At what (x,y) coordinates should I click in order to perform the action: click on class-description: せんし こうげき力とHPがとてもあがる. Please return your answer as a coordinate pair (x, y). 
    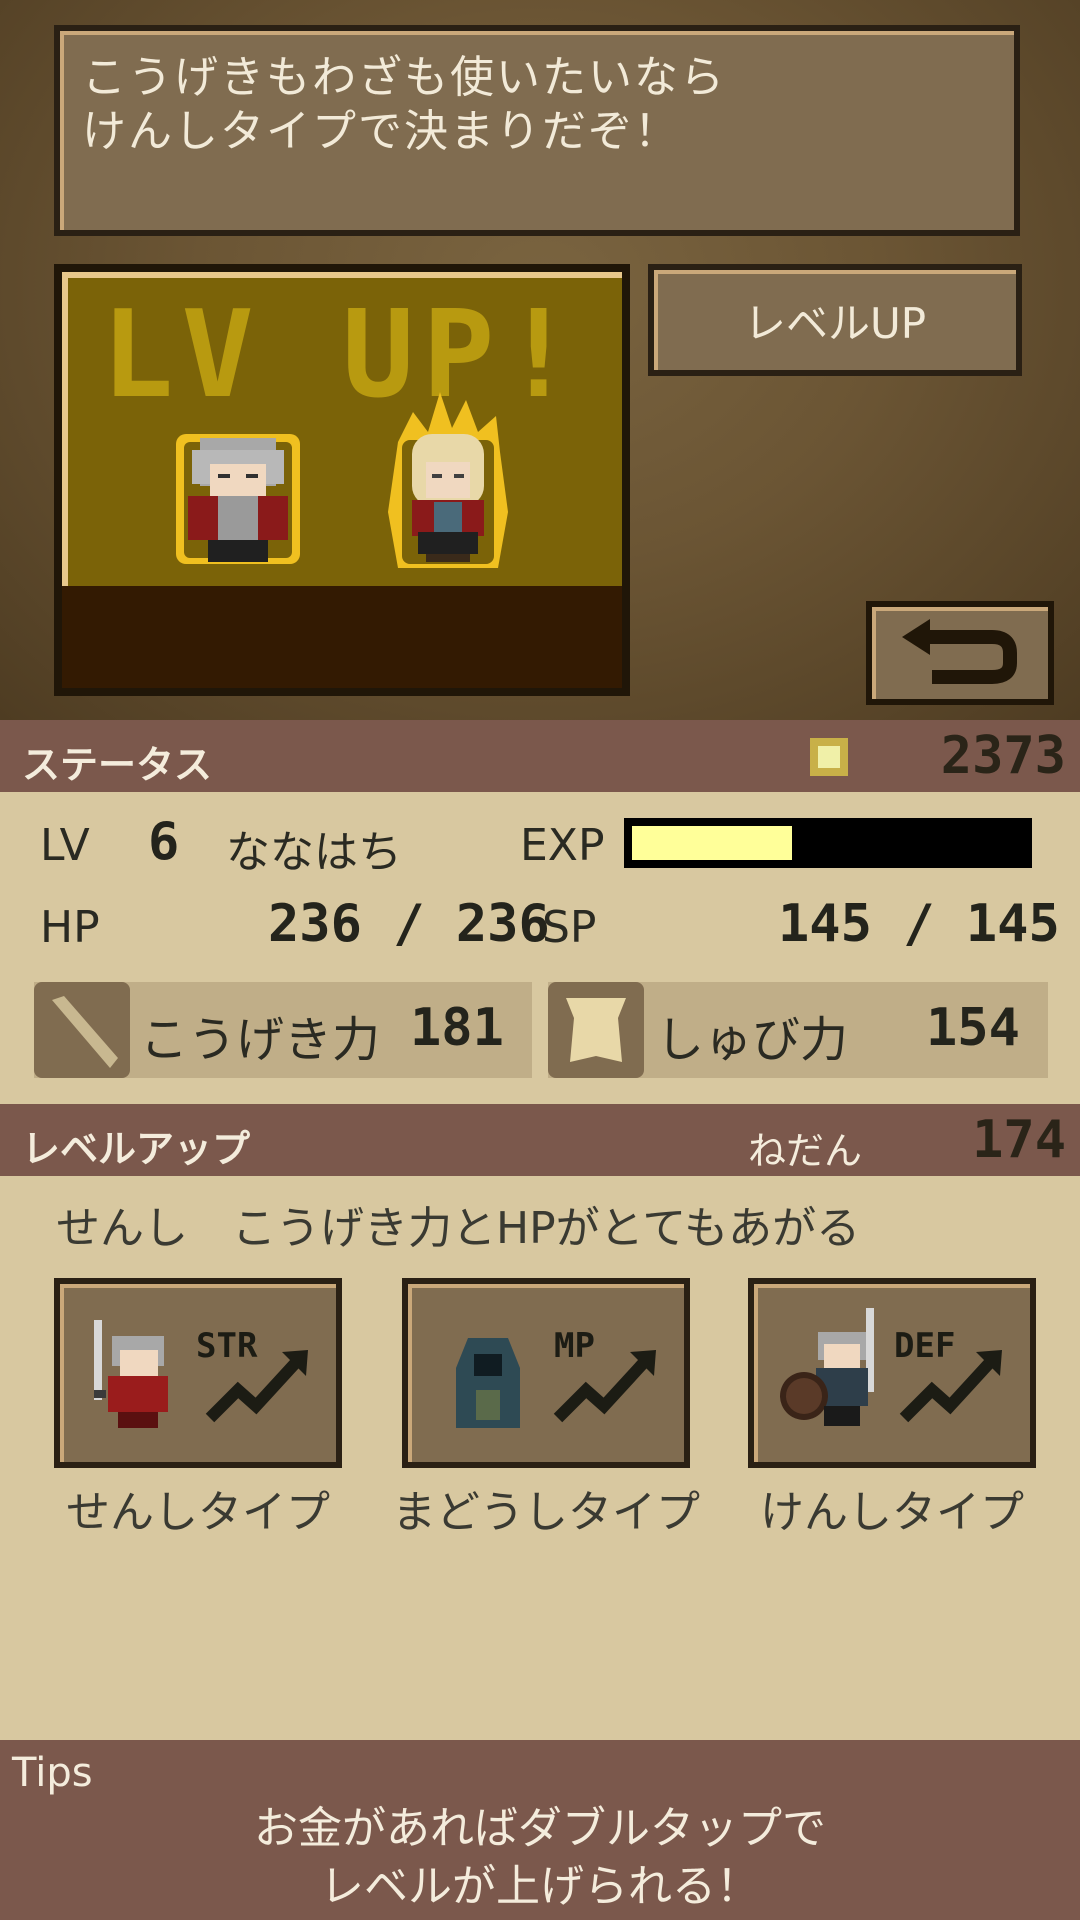
    Looking at the image, I should click on (458, 1228).